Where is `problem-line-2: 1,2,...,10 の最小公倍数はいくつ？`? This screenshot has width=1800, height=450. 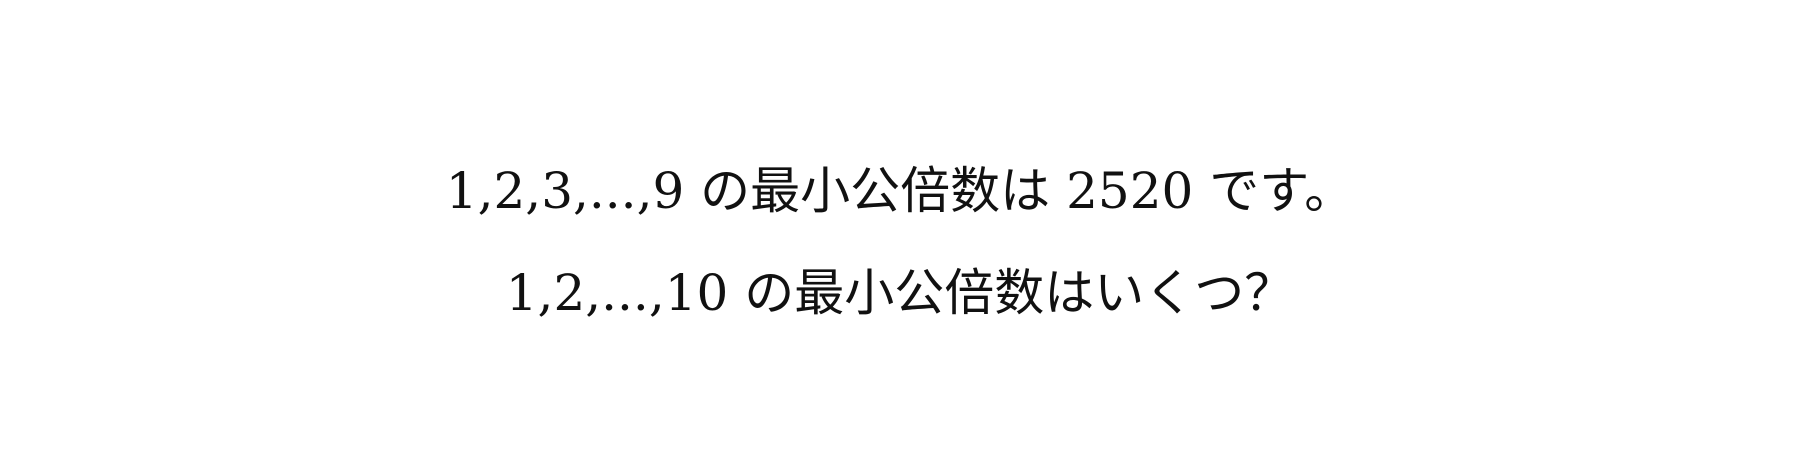 problem-line-2: 1,2,...,10 の最小公倍数はいくつ？ is located at coordinates (900, 293).